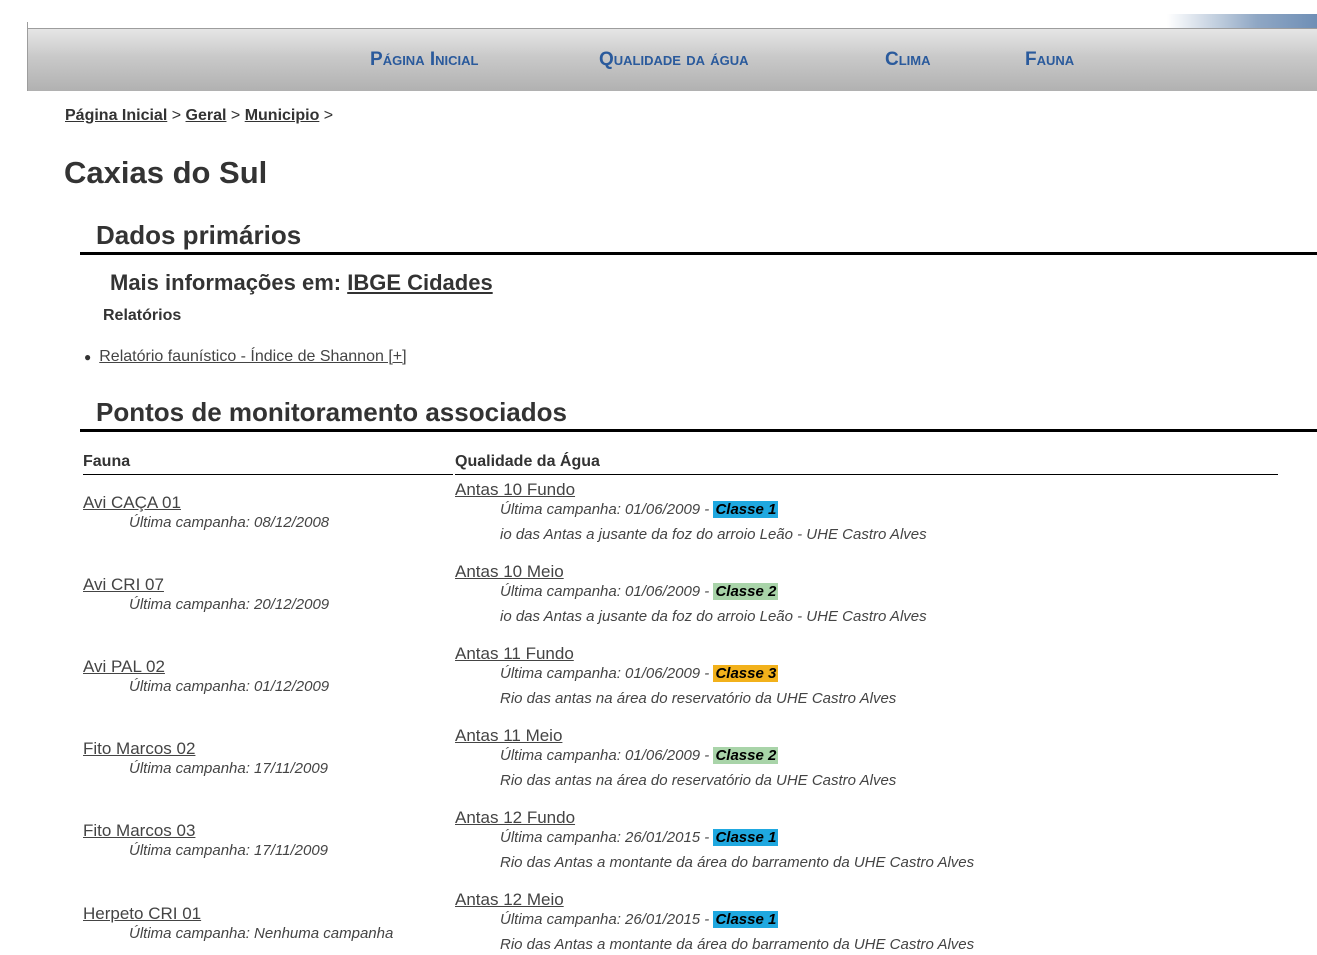 The width and height of the screenshot is (1317, 955). What do you see at coordinates (376, 59) in the screenshot?
I see `nav-label-part: P` at bounding box center [376, 59].